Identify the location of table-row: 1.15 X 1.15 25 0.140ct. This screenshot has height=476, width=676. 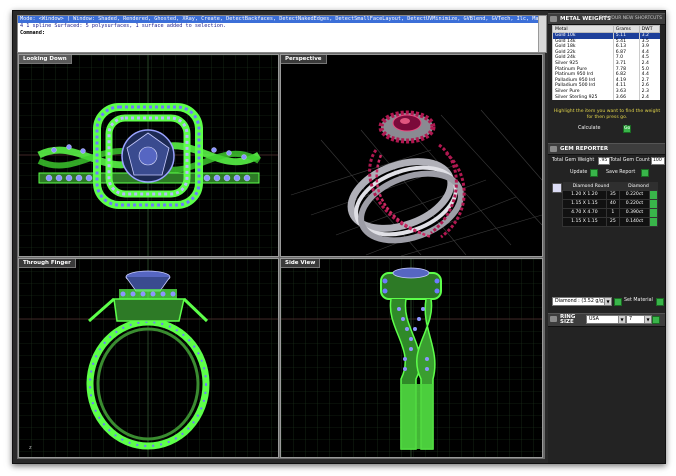
(610, 222).